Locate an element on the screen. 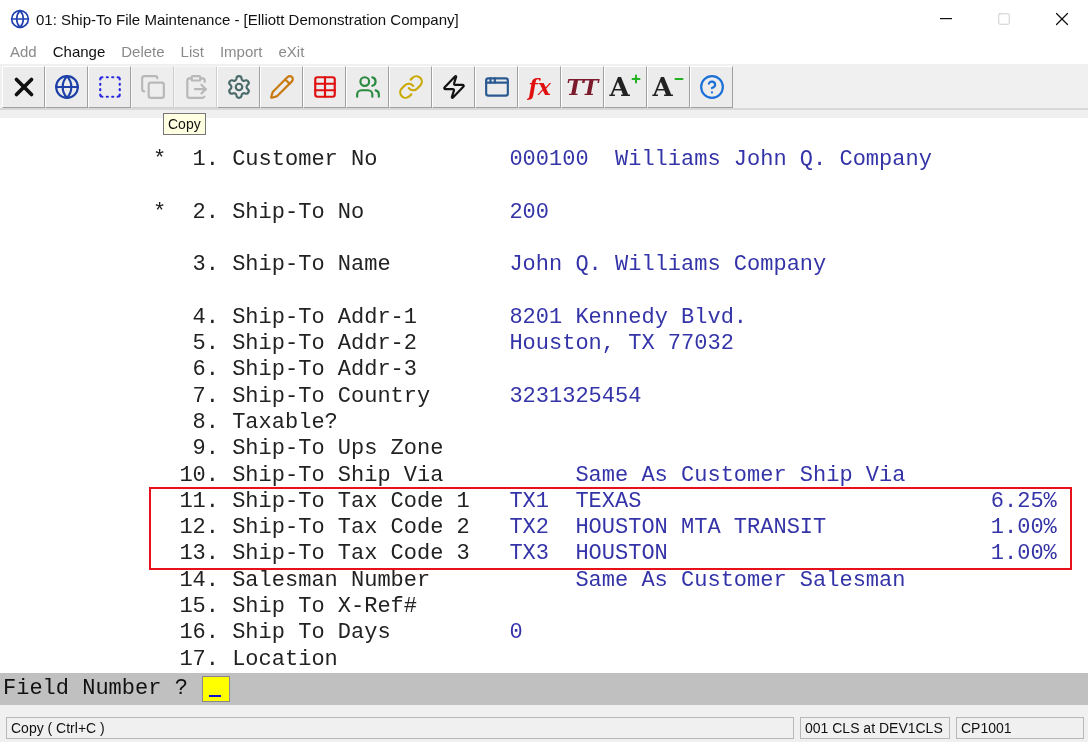 This screenshot has width=1088, height=742. field-label: Ship-To Ups Zone is located at coordinates (338, 449).